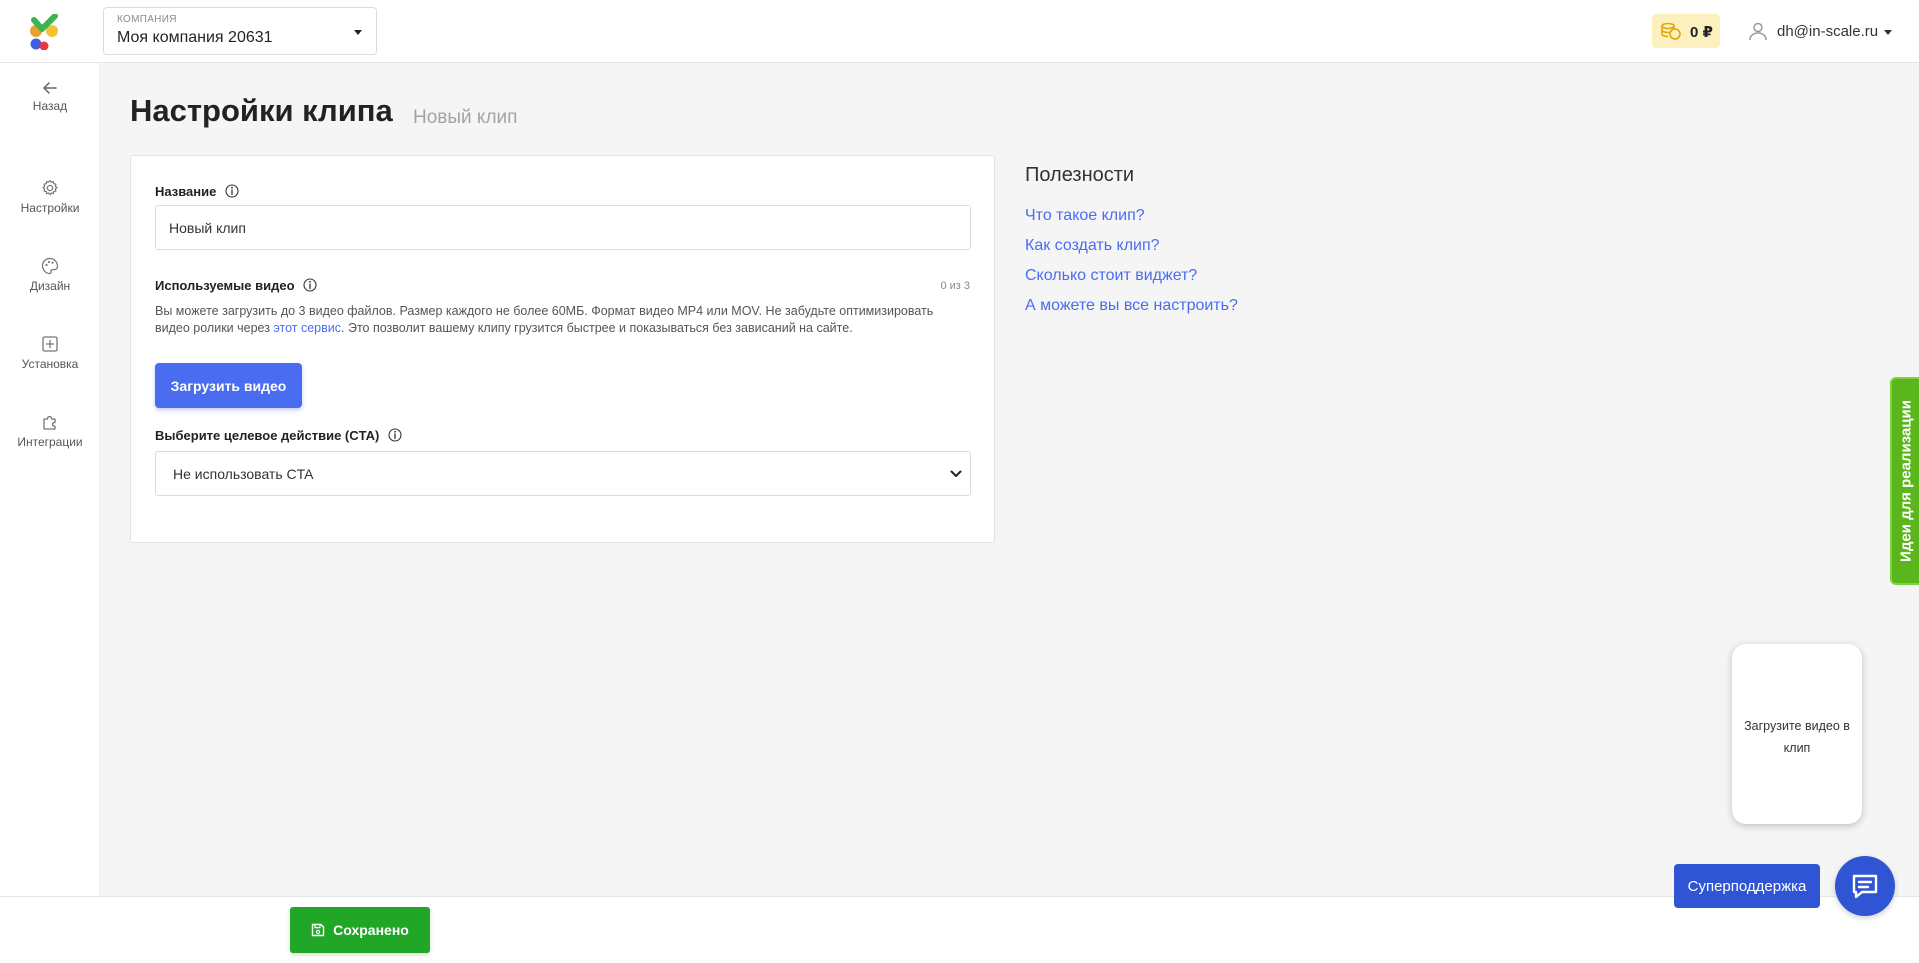  I want to click on ideas-side-tab: Идеи для реализации, so click(1904, 481).